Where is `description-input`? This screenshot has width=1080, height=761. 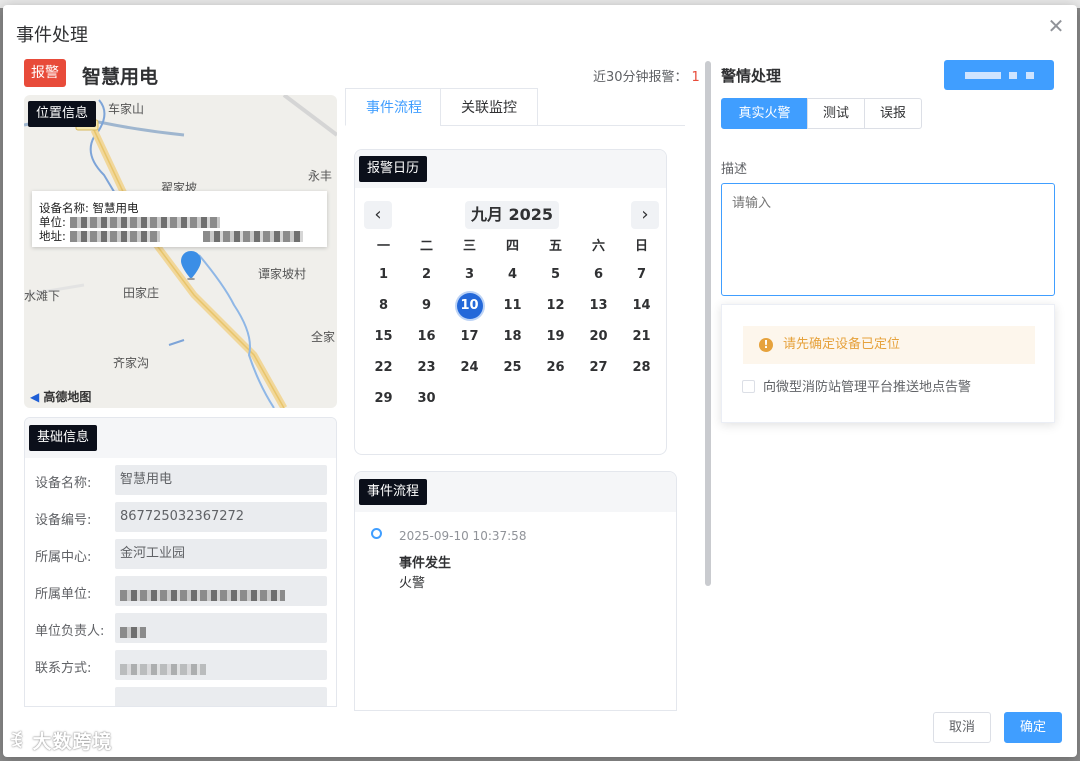 description-input is located at coordinates (888, 239).